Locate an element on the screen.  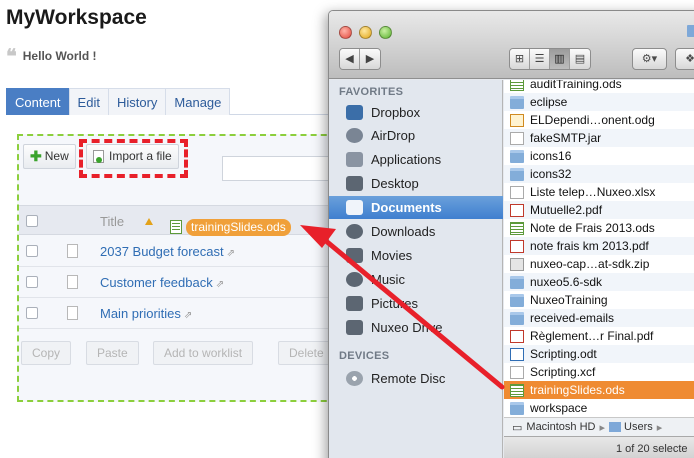
file-list-item: Liste telep…Nuxeo.xlsx is located at coordinates (599, 192).